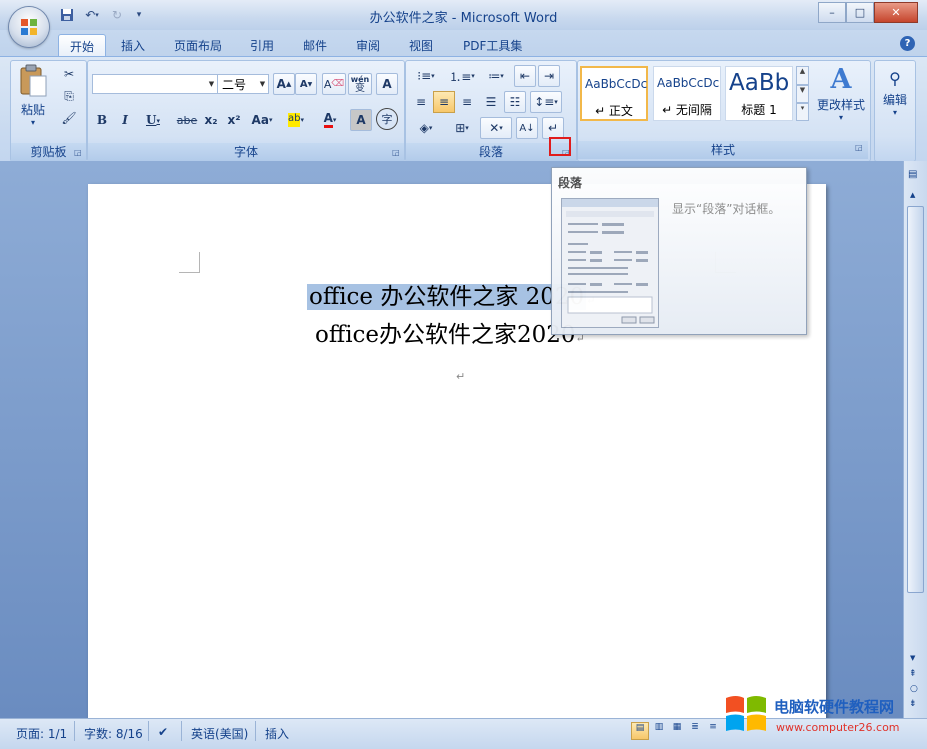  What do you see at coordinates (491, 102) in the screenshot?
I see `justify-button: ☰` at bounding box center [491, 102].